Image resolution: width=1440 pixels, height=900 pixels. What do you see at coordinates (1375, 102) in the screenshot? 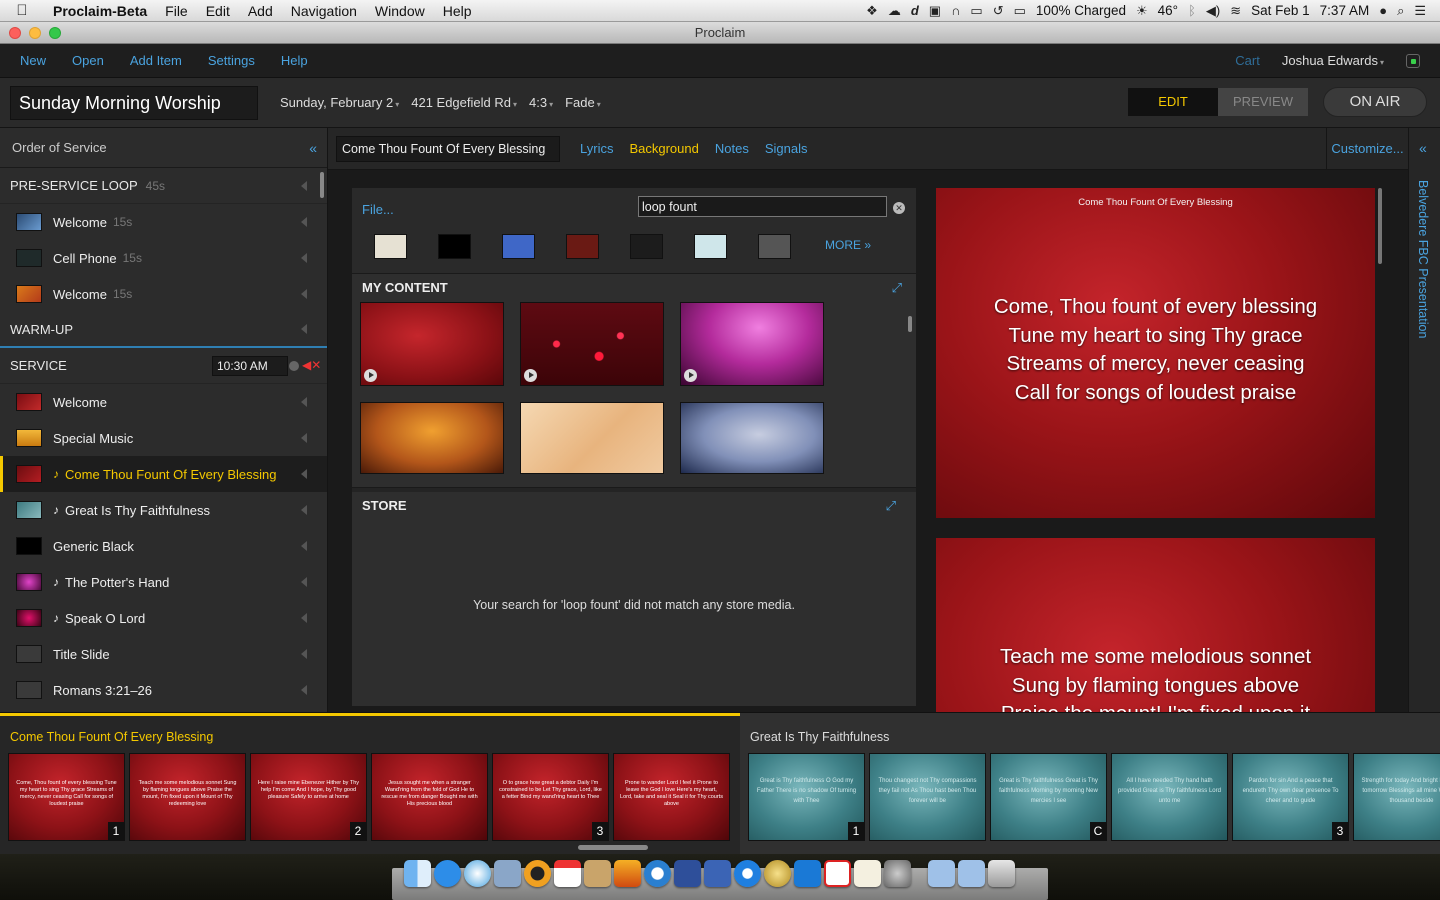
I see `on-air-button: ON AIR` at bounding box center [1375, 102].